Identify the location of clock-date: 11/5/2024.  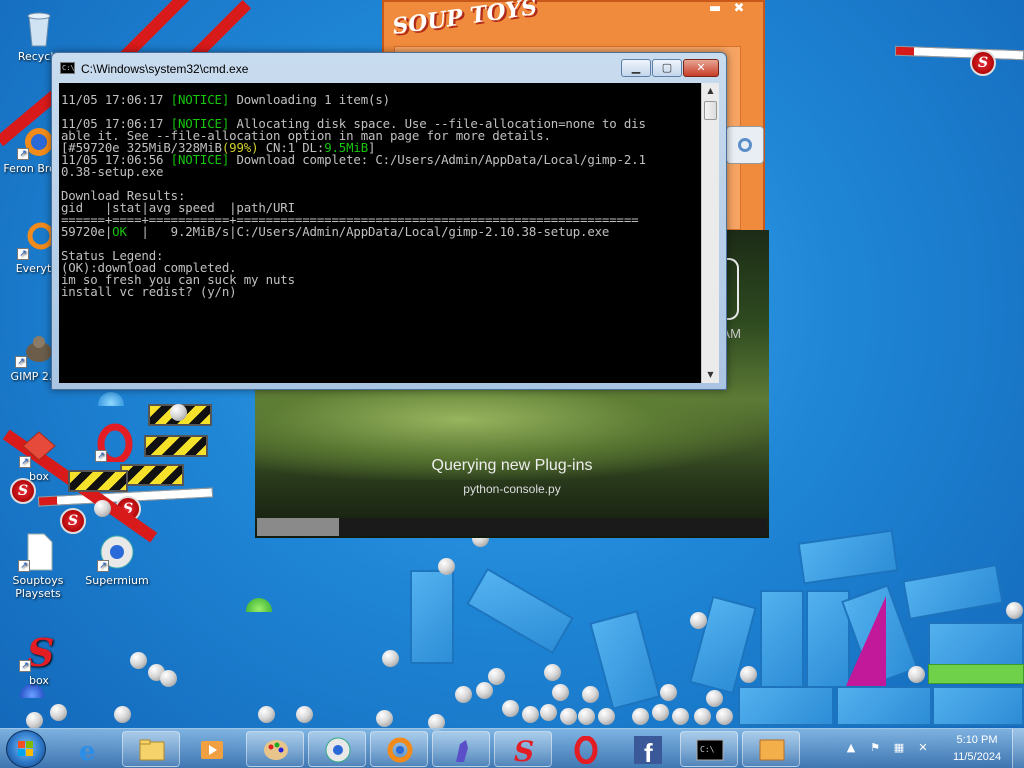
(977, 757).